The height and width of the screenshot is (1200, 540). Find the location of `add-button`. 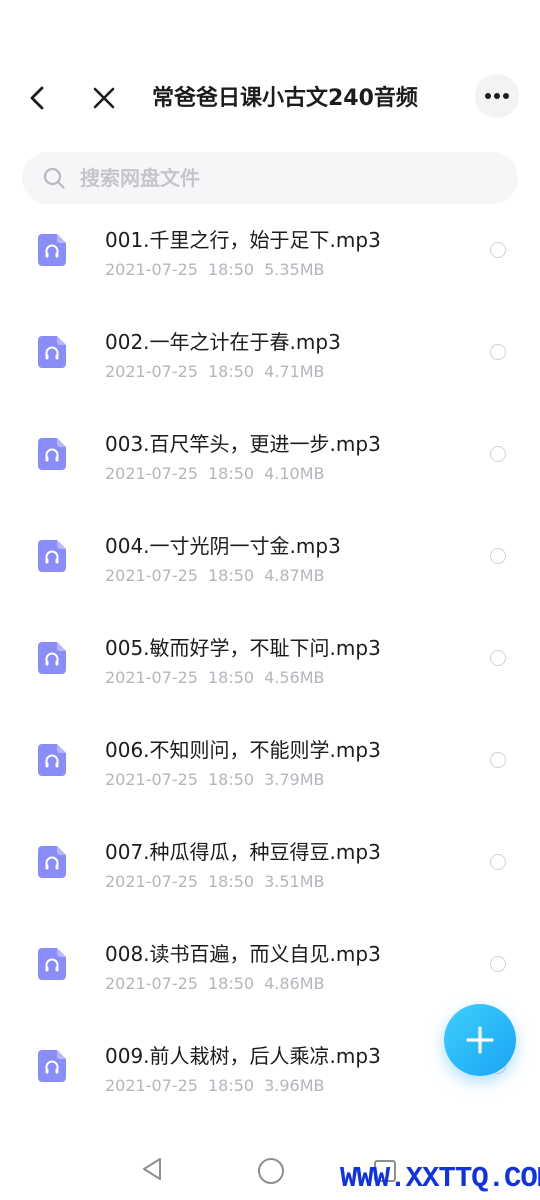

add-button is located at coordinates (480, 1040).